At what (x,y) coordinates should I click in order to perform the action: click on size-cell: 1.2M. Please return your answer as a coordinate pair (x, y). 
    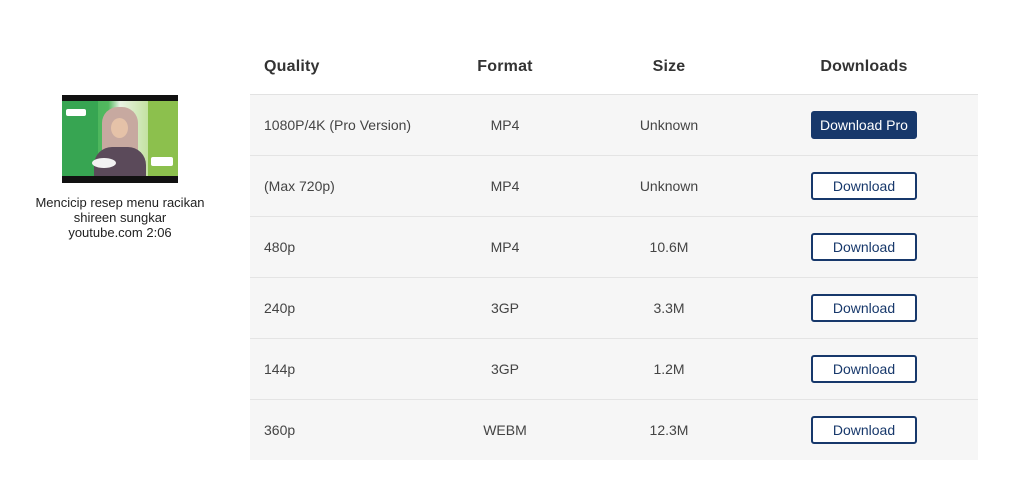
    Looking at the image, I should click on (669, 369).